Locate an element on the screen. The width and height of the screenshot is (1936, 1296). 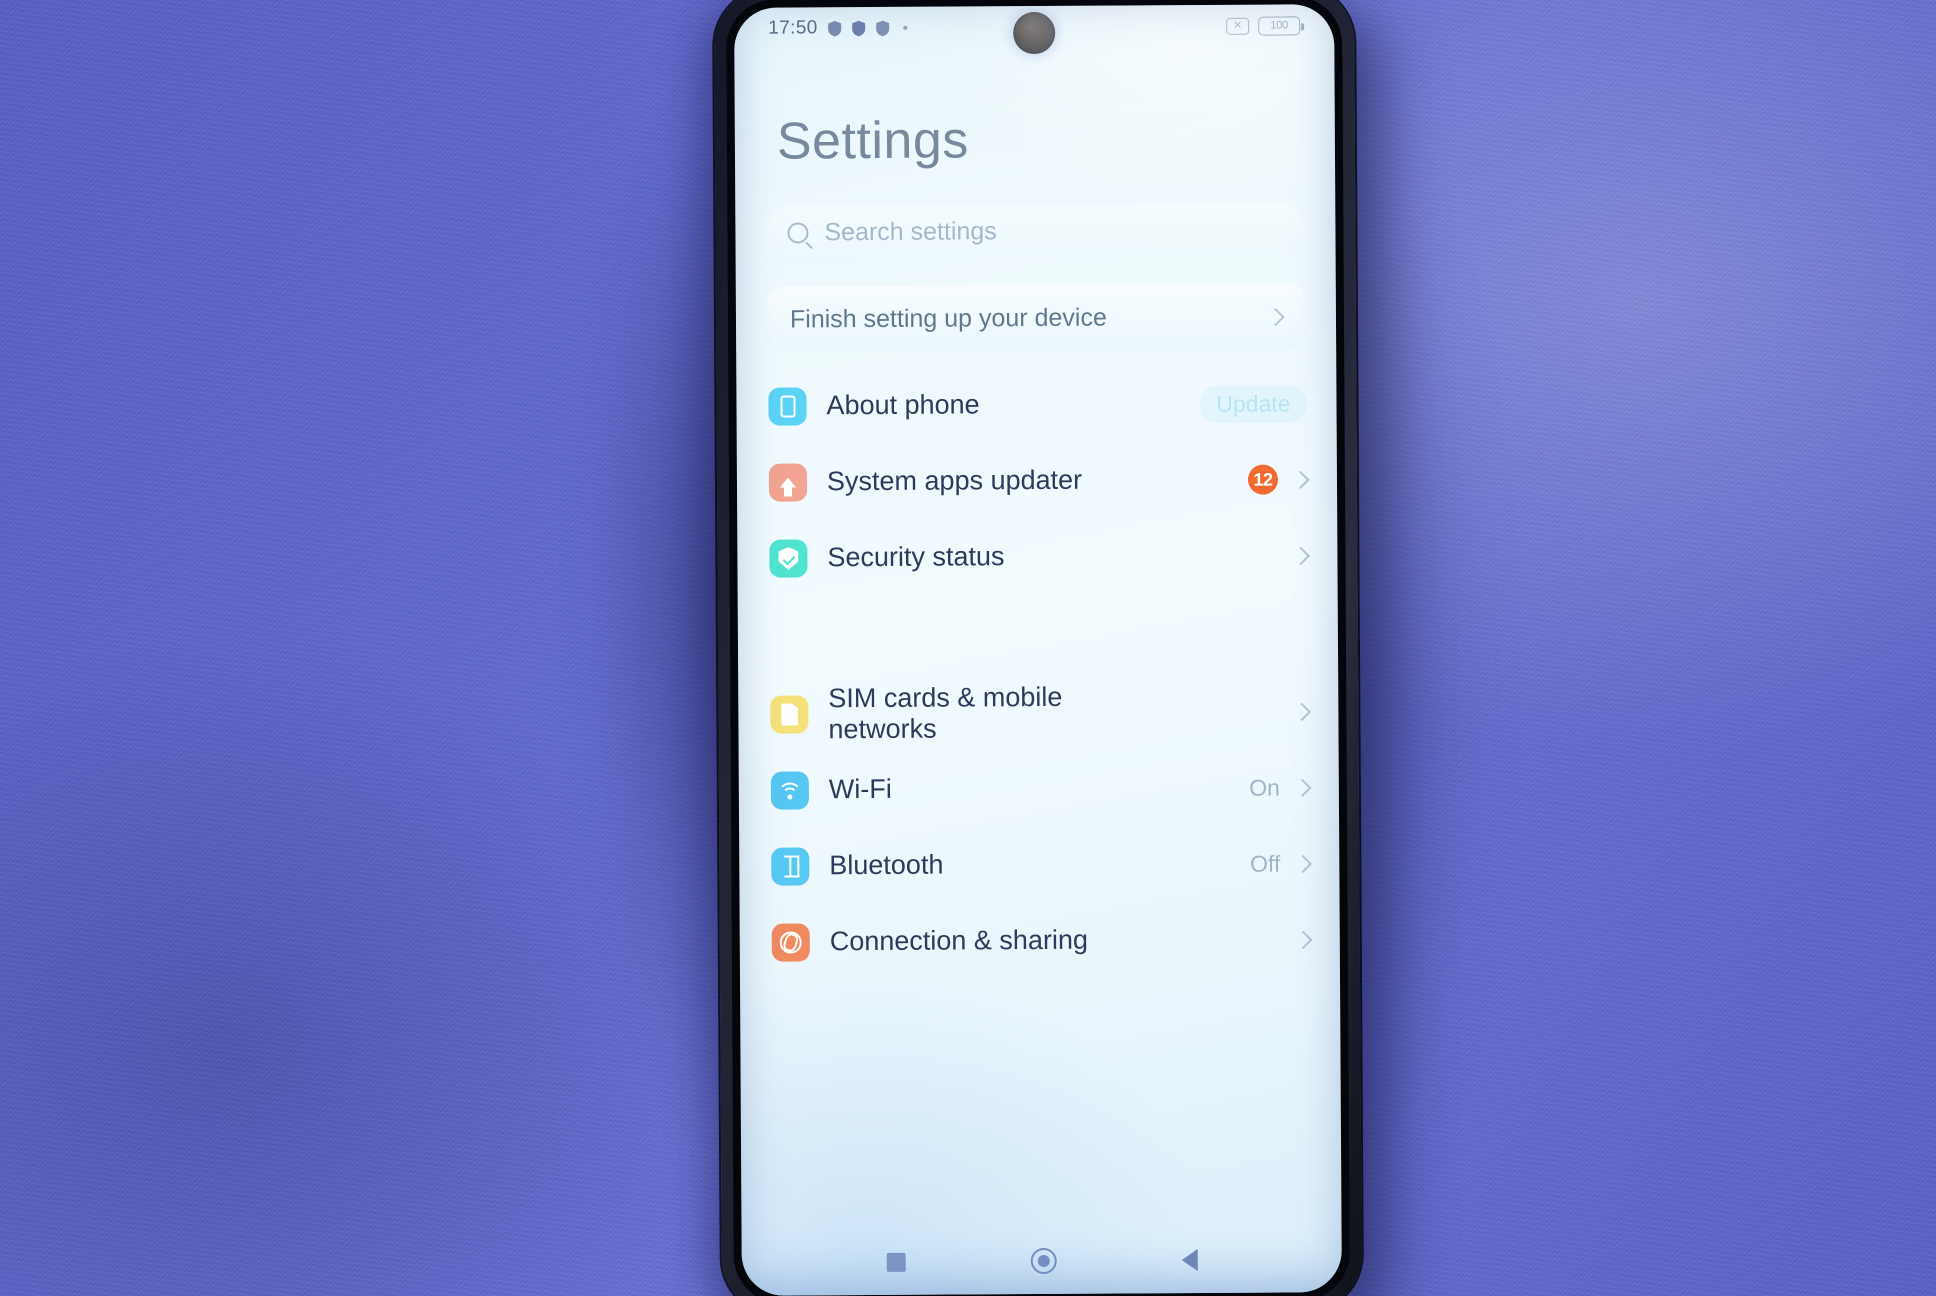
finish-setup-card: Finish setting up your device is located at coordinates (1036, 318).